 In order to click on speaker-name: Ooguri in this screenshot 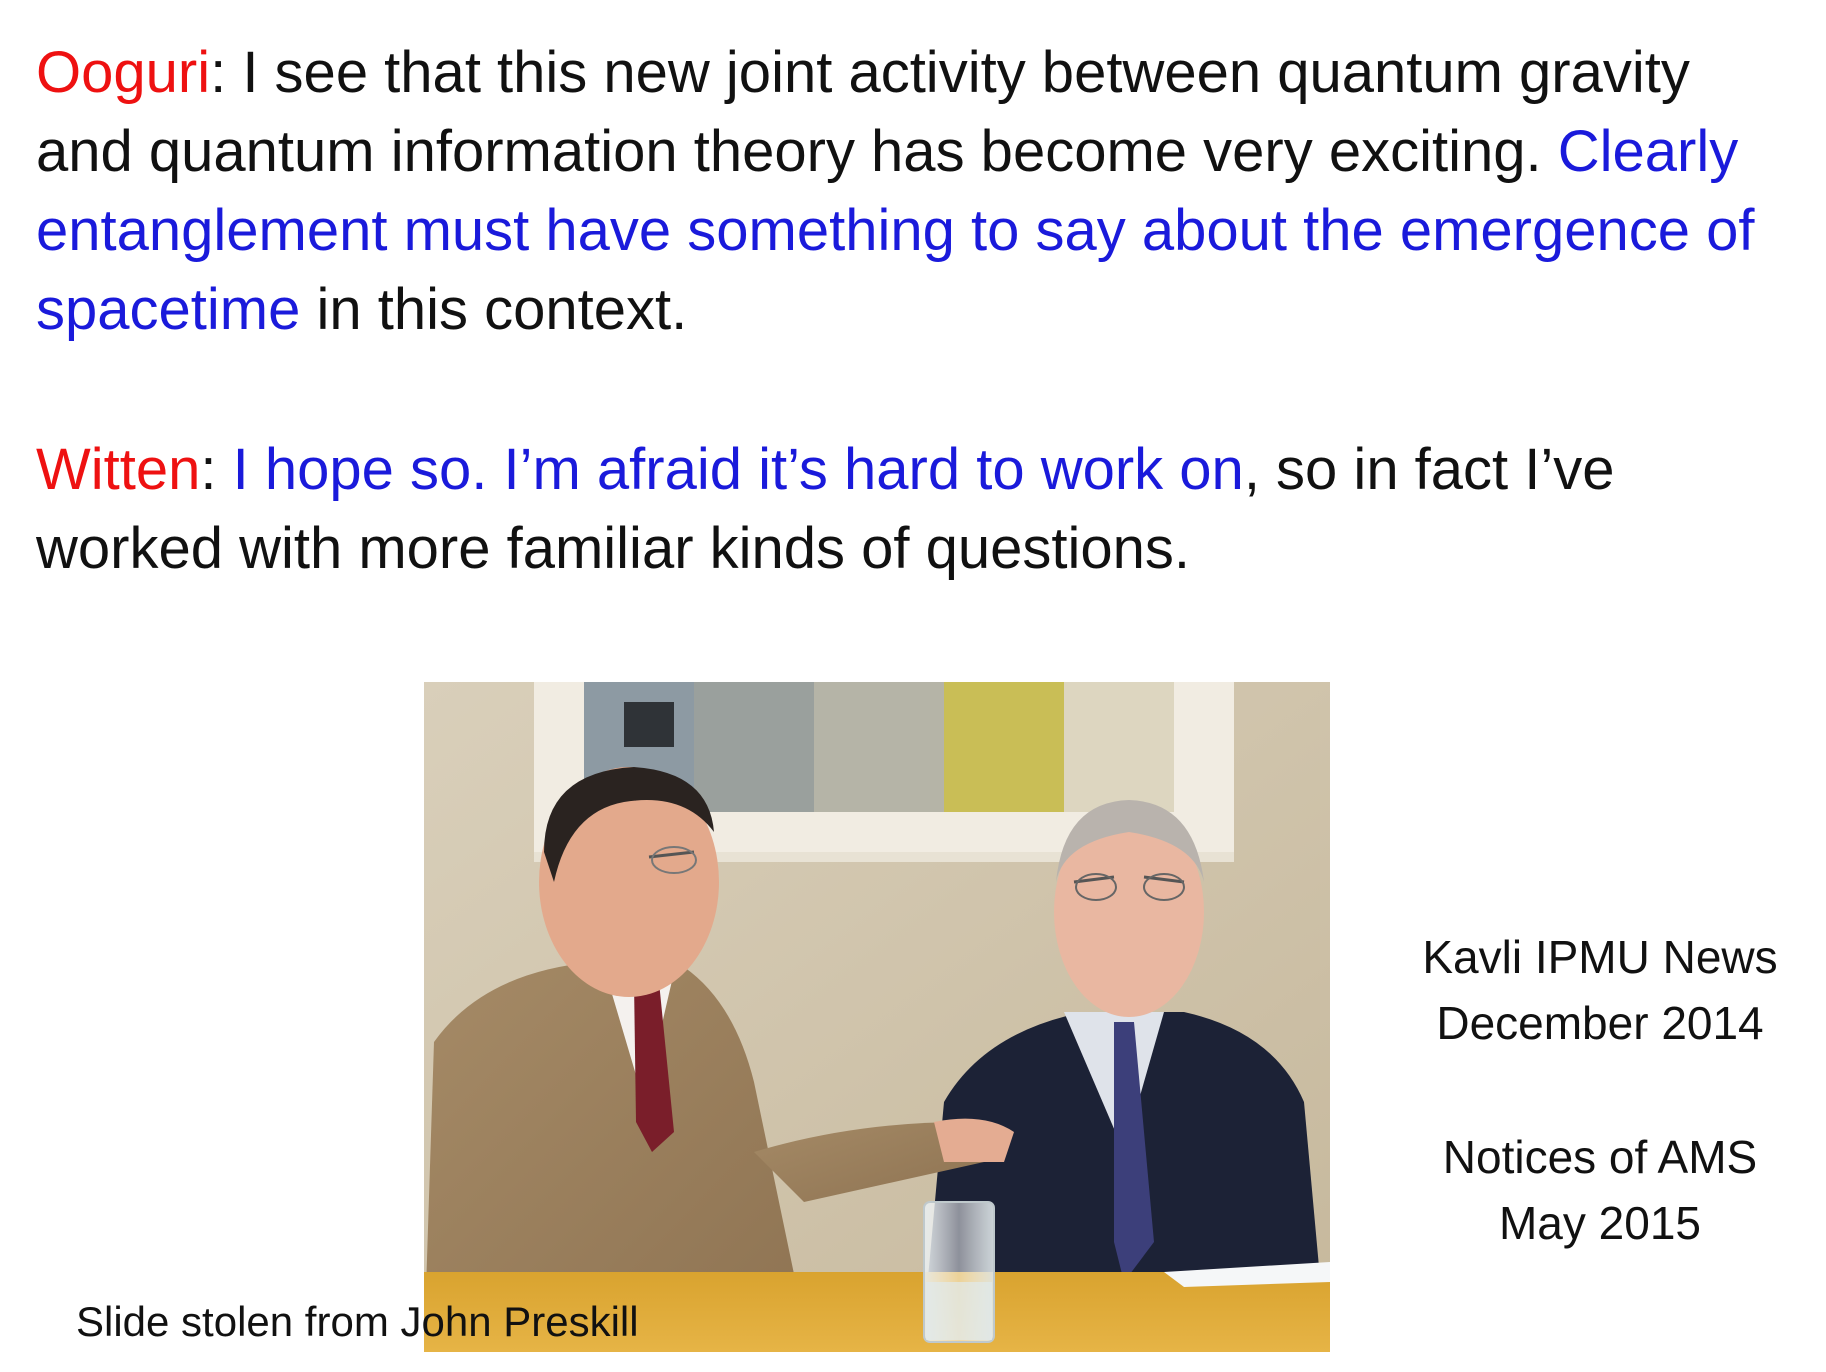, I will do `click(123, 72)`.